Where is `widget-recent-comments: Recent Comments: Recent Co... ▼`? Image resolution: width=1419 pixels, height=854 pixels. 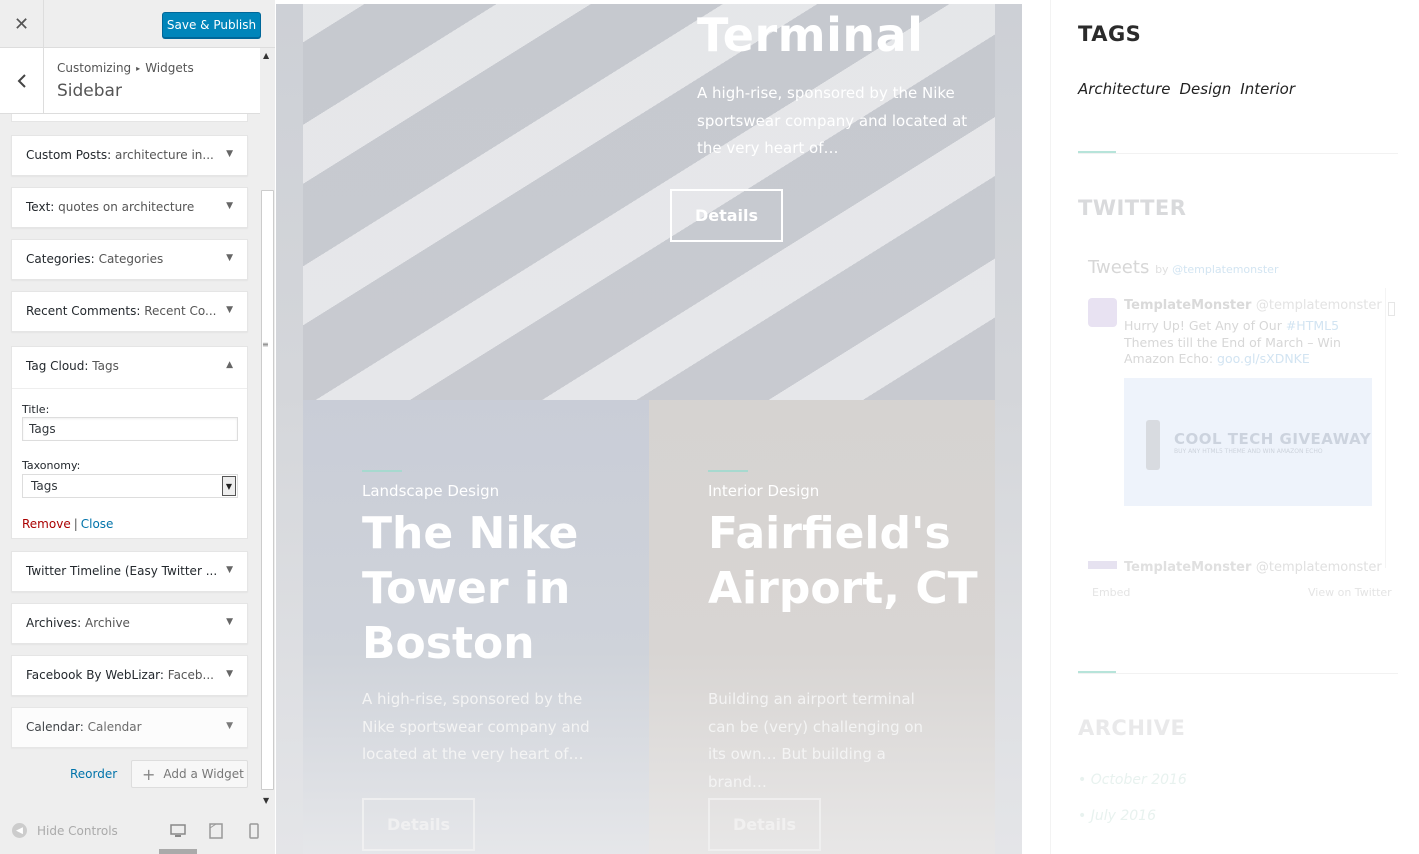
widget-recent-comments: Recent Comments: Recent Co... ▼ is located at coordinates (129, 311).